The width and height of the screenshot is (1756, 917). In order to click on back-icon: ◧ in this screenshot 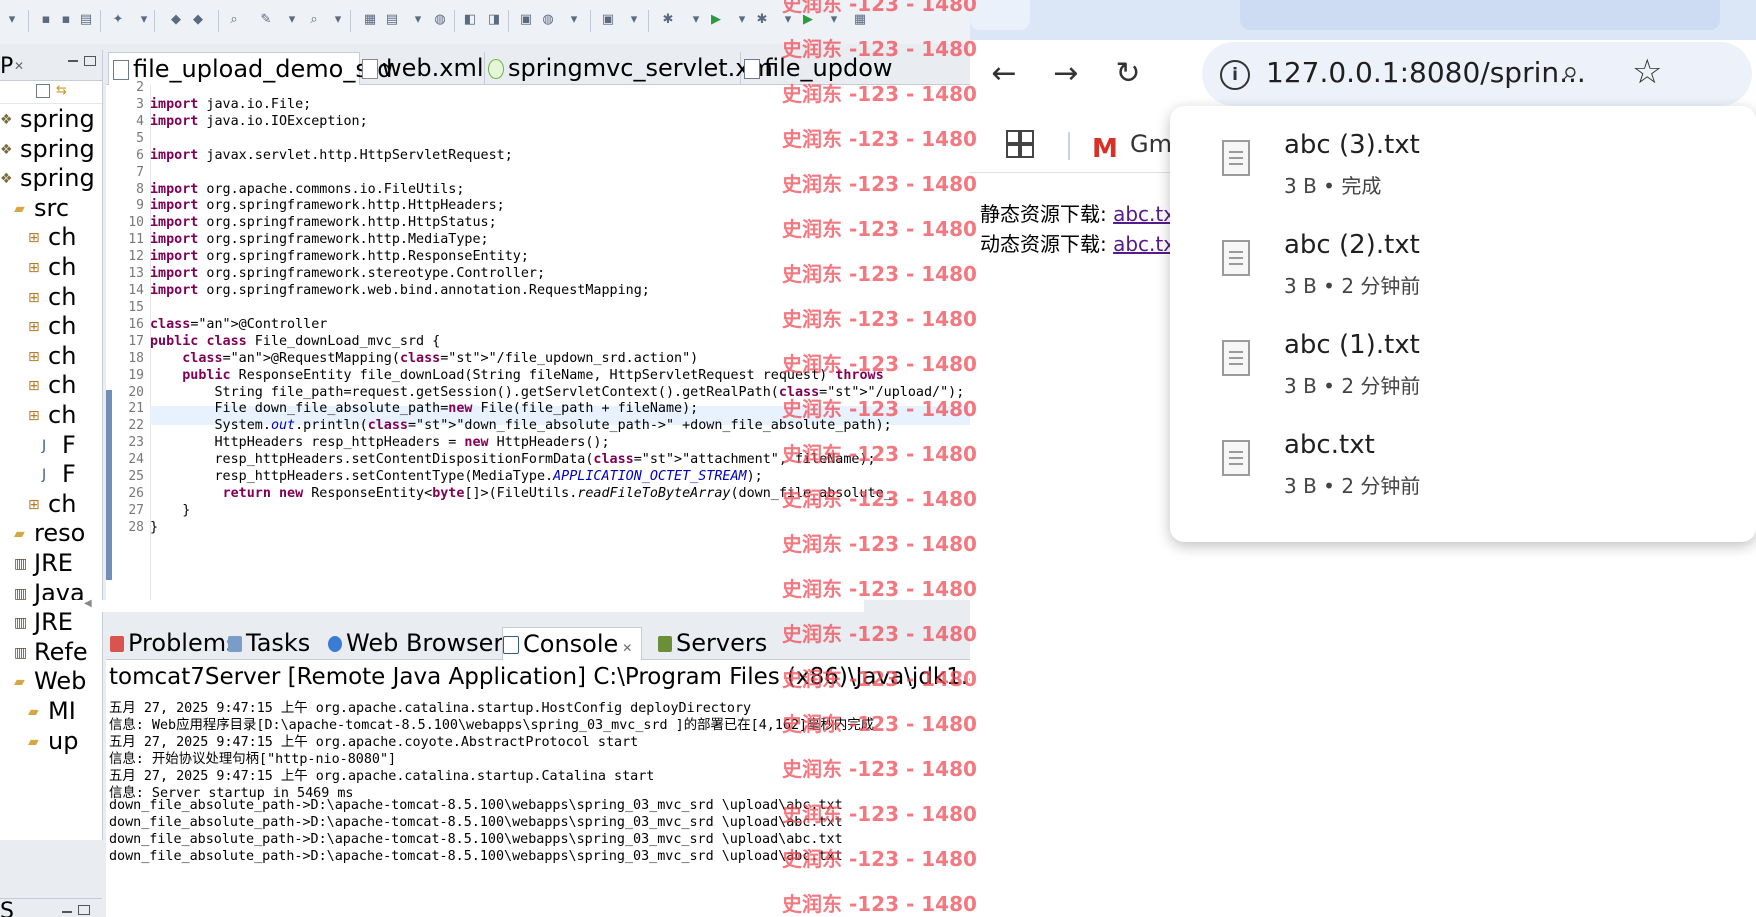, I will do `click(470, 20)`.